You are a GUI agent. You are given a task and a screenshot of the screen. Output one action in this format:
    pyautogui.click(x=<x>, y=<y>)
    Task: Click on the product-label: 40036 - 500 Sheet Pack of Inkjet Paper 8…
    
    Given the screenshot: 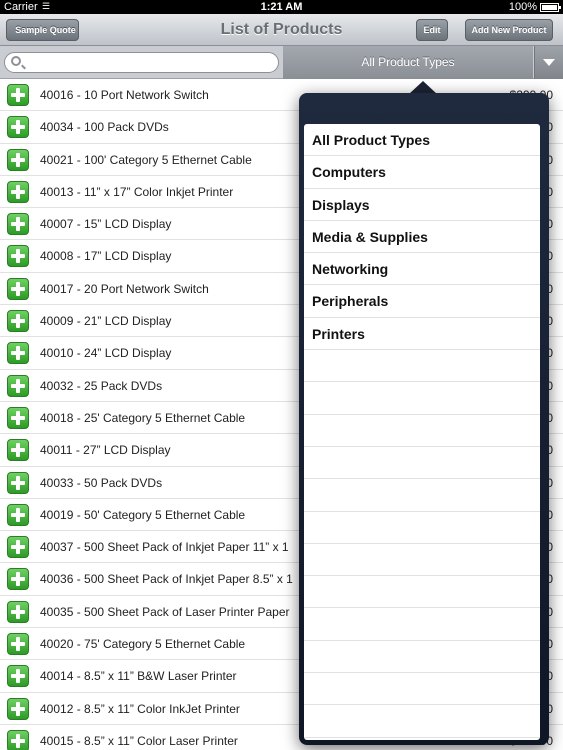 What is the action you would take?
    pyautogui.click(x=166, y=579)
    